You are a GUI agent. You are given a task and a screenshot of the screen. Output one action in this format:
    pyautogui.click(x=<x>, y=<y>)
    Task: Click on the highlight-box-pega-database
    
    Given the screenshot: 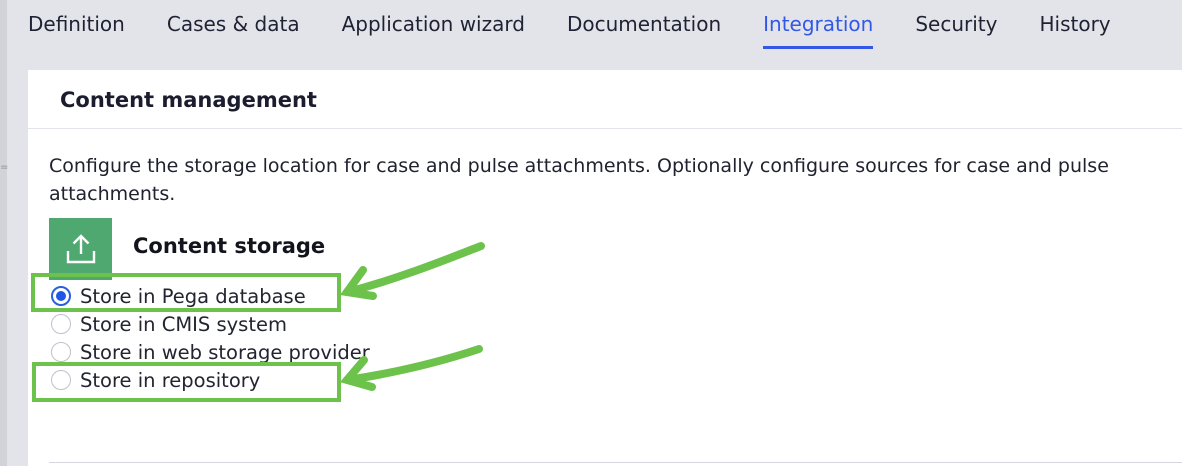 What is the action you would take?
    pyautogui.click(x=186, y=292)
    